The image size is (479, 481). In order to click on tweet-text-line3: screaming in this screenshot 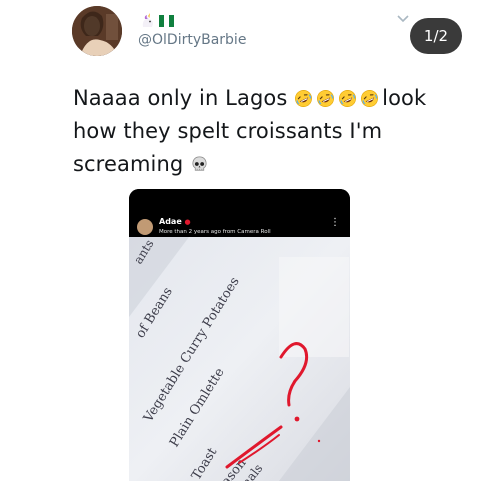, I will do `click(128, 164)`.